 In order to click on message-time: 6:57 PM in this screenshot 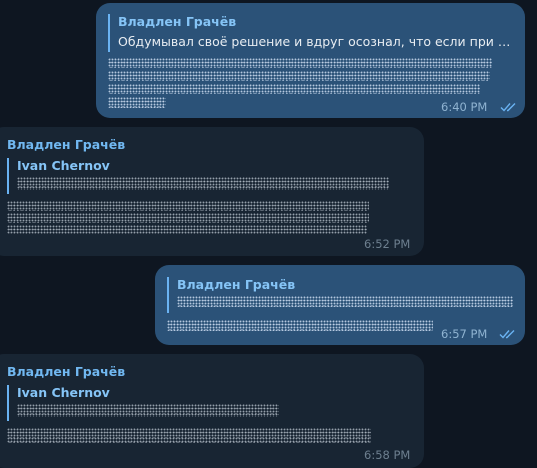, I will do `click(464, 334)`.